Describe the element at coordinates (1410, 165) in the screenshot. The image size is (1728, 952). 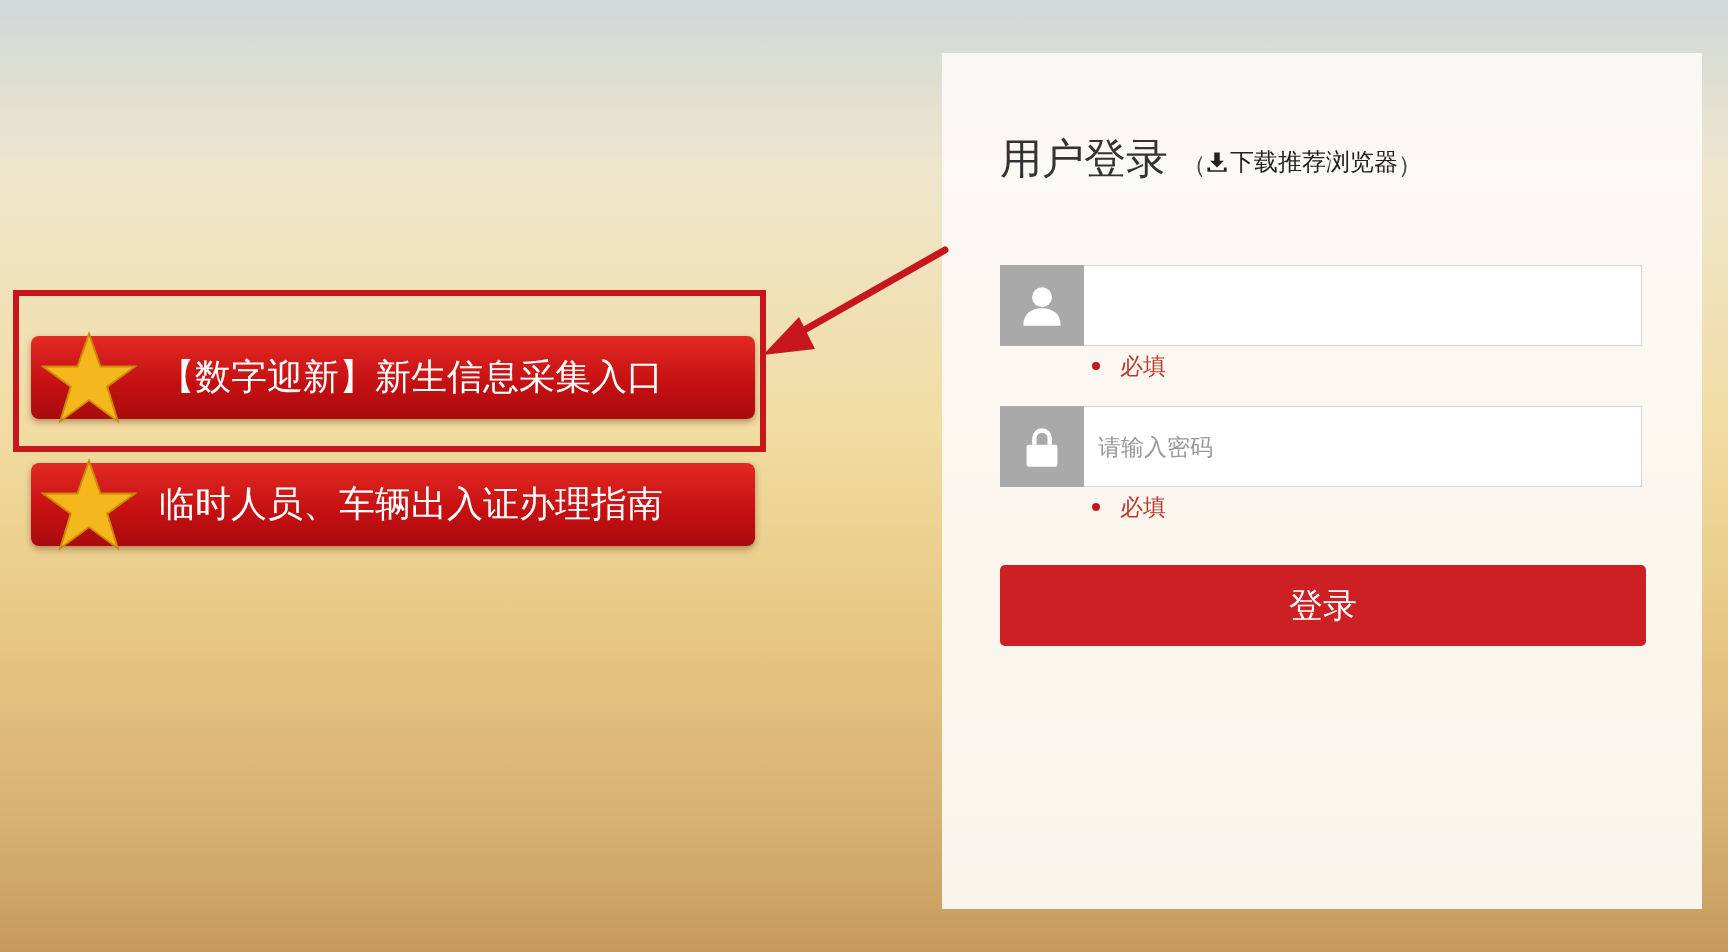
I see `bracket-text: ）` at that location.